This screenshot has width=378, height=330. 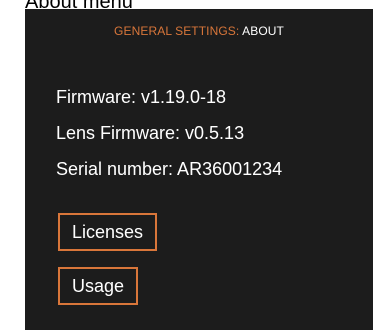 I want to click on licenses-button: Licenses, so click(x=108, y=232).